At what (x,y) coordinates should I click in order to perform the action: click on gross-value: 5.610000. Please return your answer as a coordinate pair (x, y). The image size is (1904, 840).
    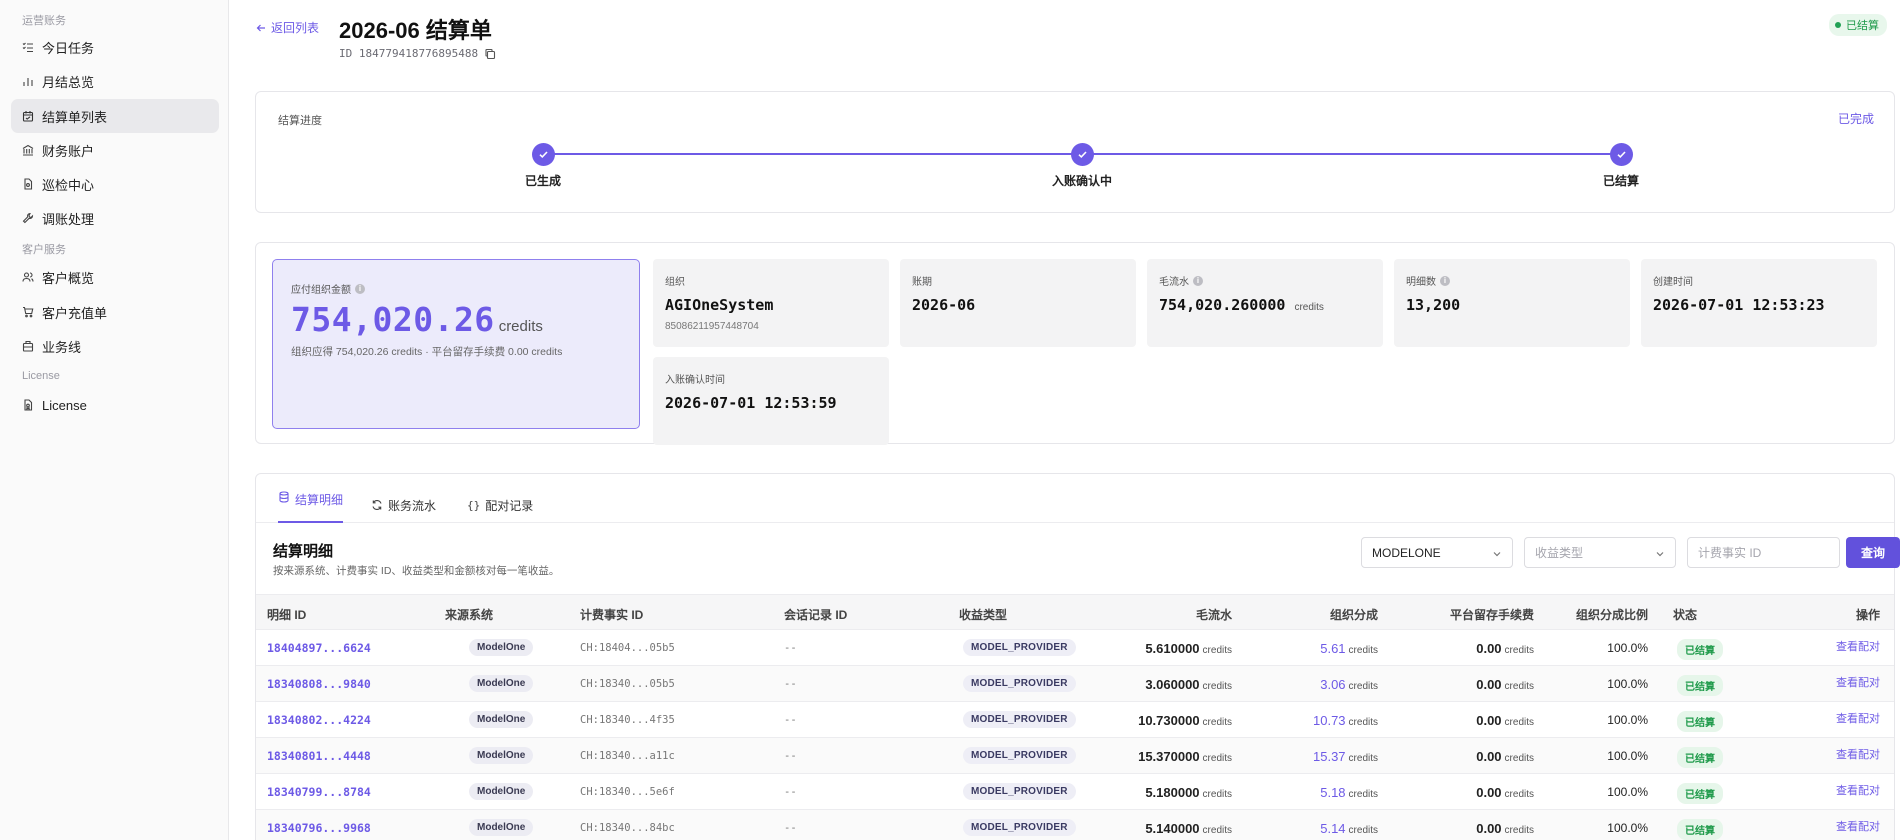
    Looking at the image, I should click on (1172, 648).